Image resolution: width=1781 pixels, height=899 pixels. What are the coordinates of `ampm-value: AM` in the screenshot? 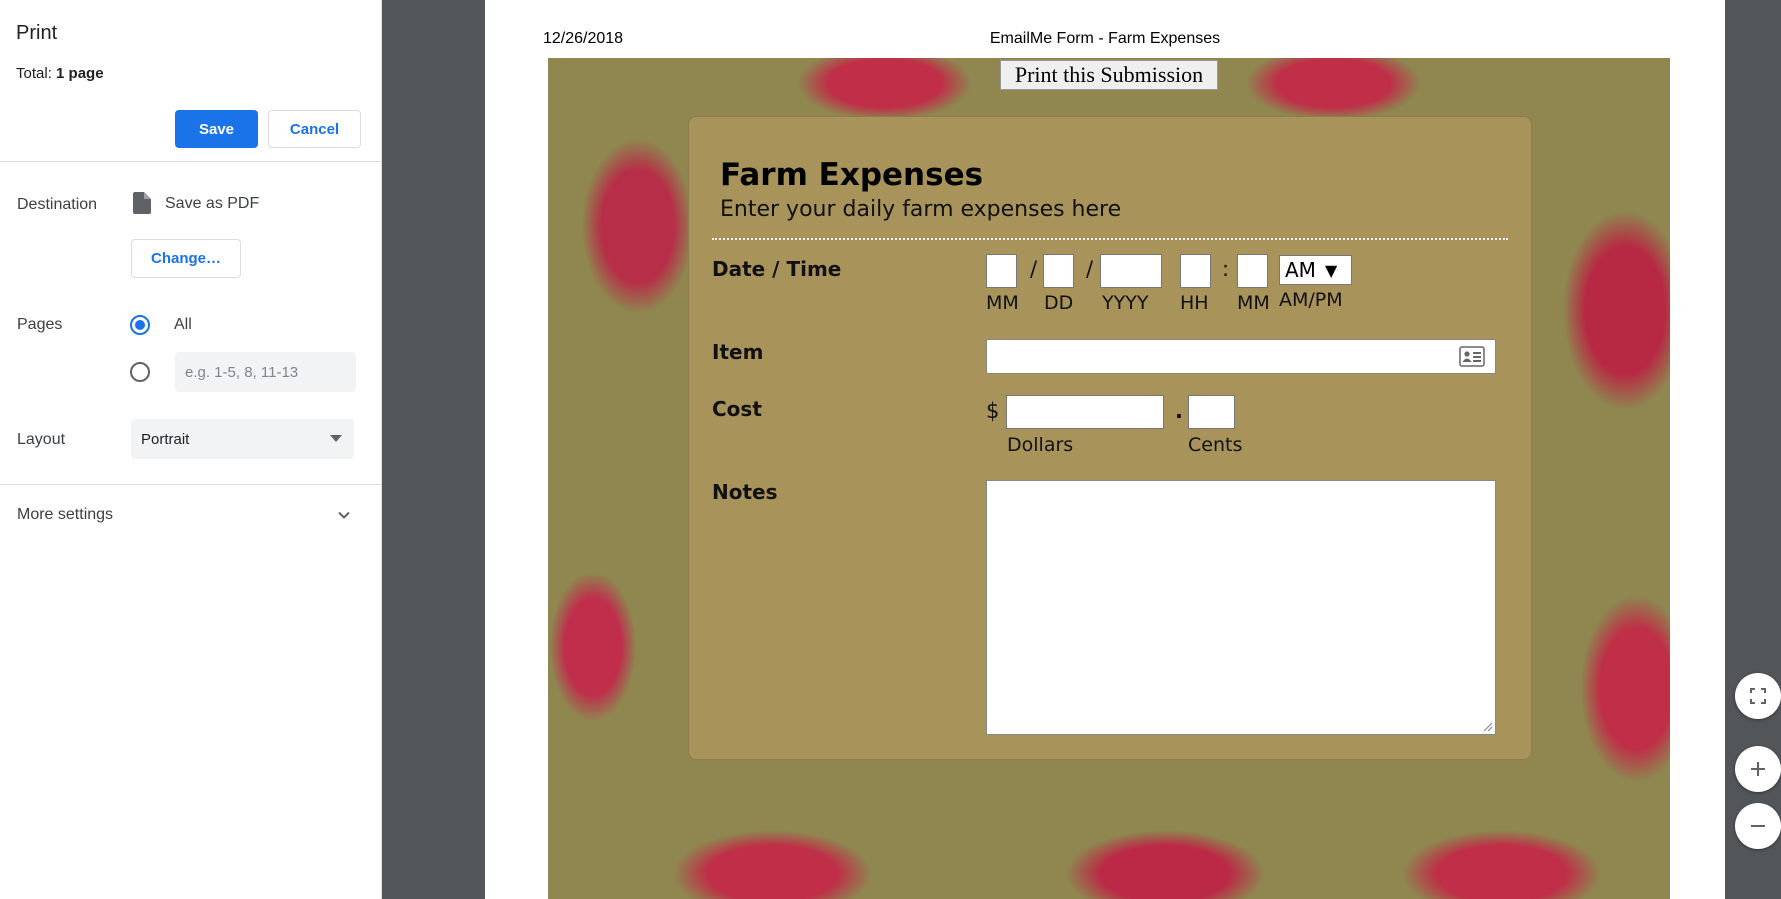 It's located at (1300, 270).